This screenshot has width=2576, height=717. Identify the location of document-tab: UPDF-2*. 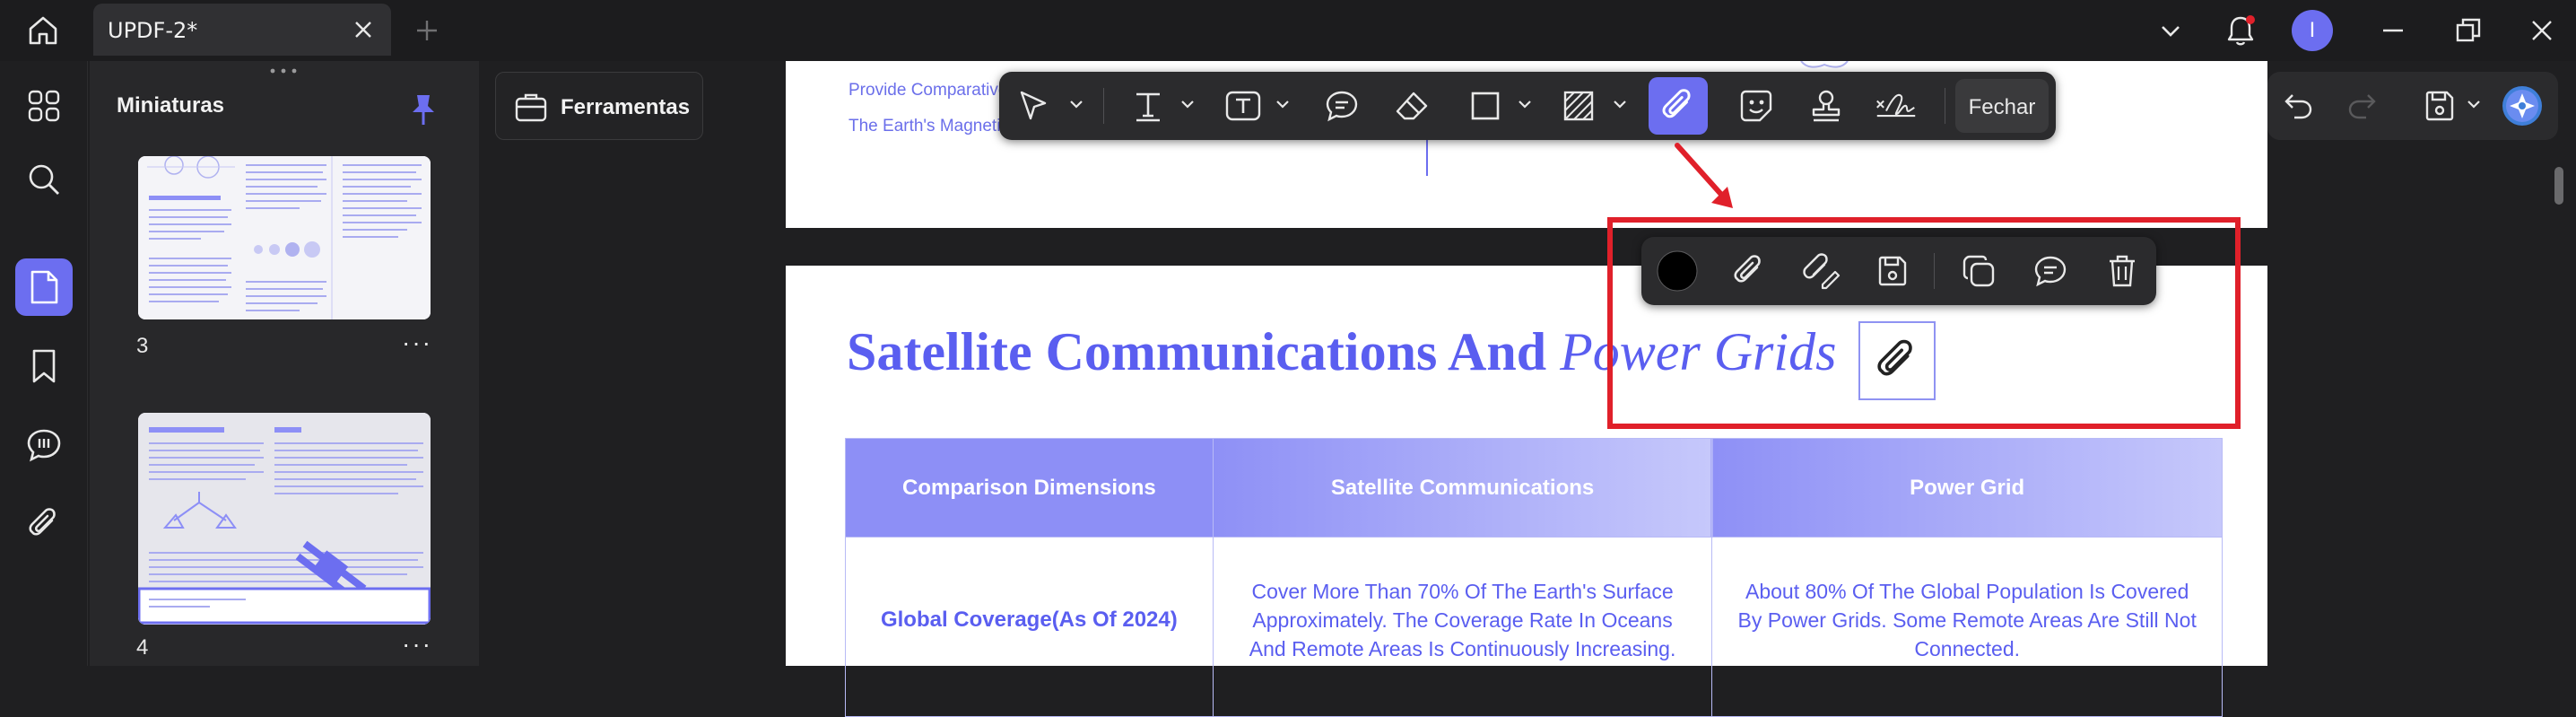
(242, 30).